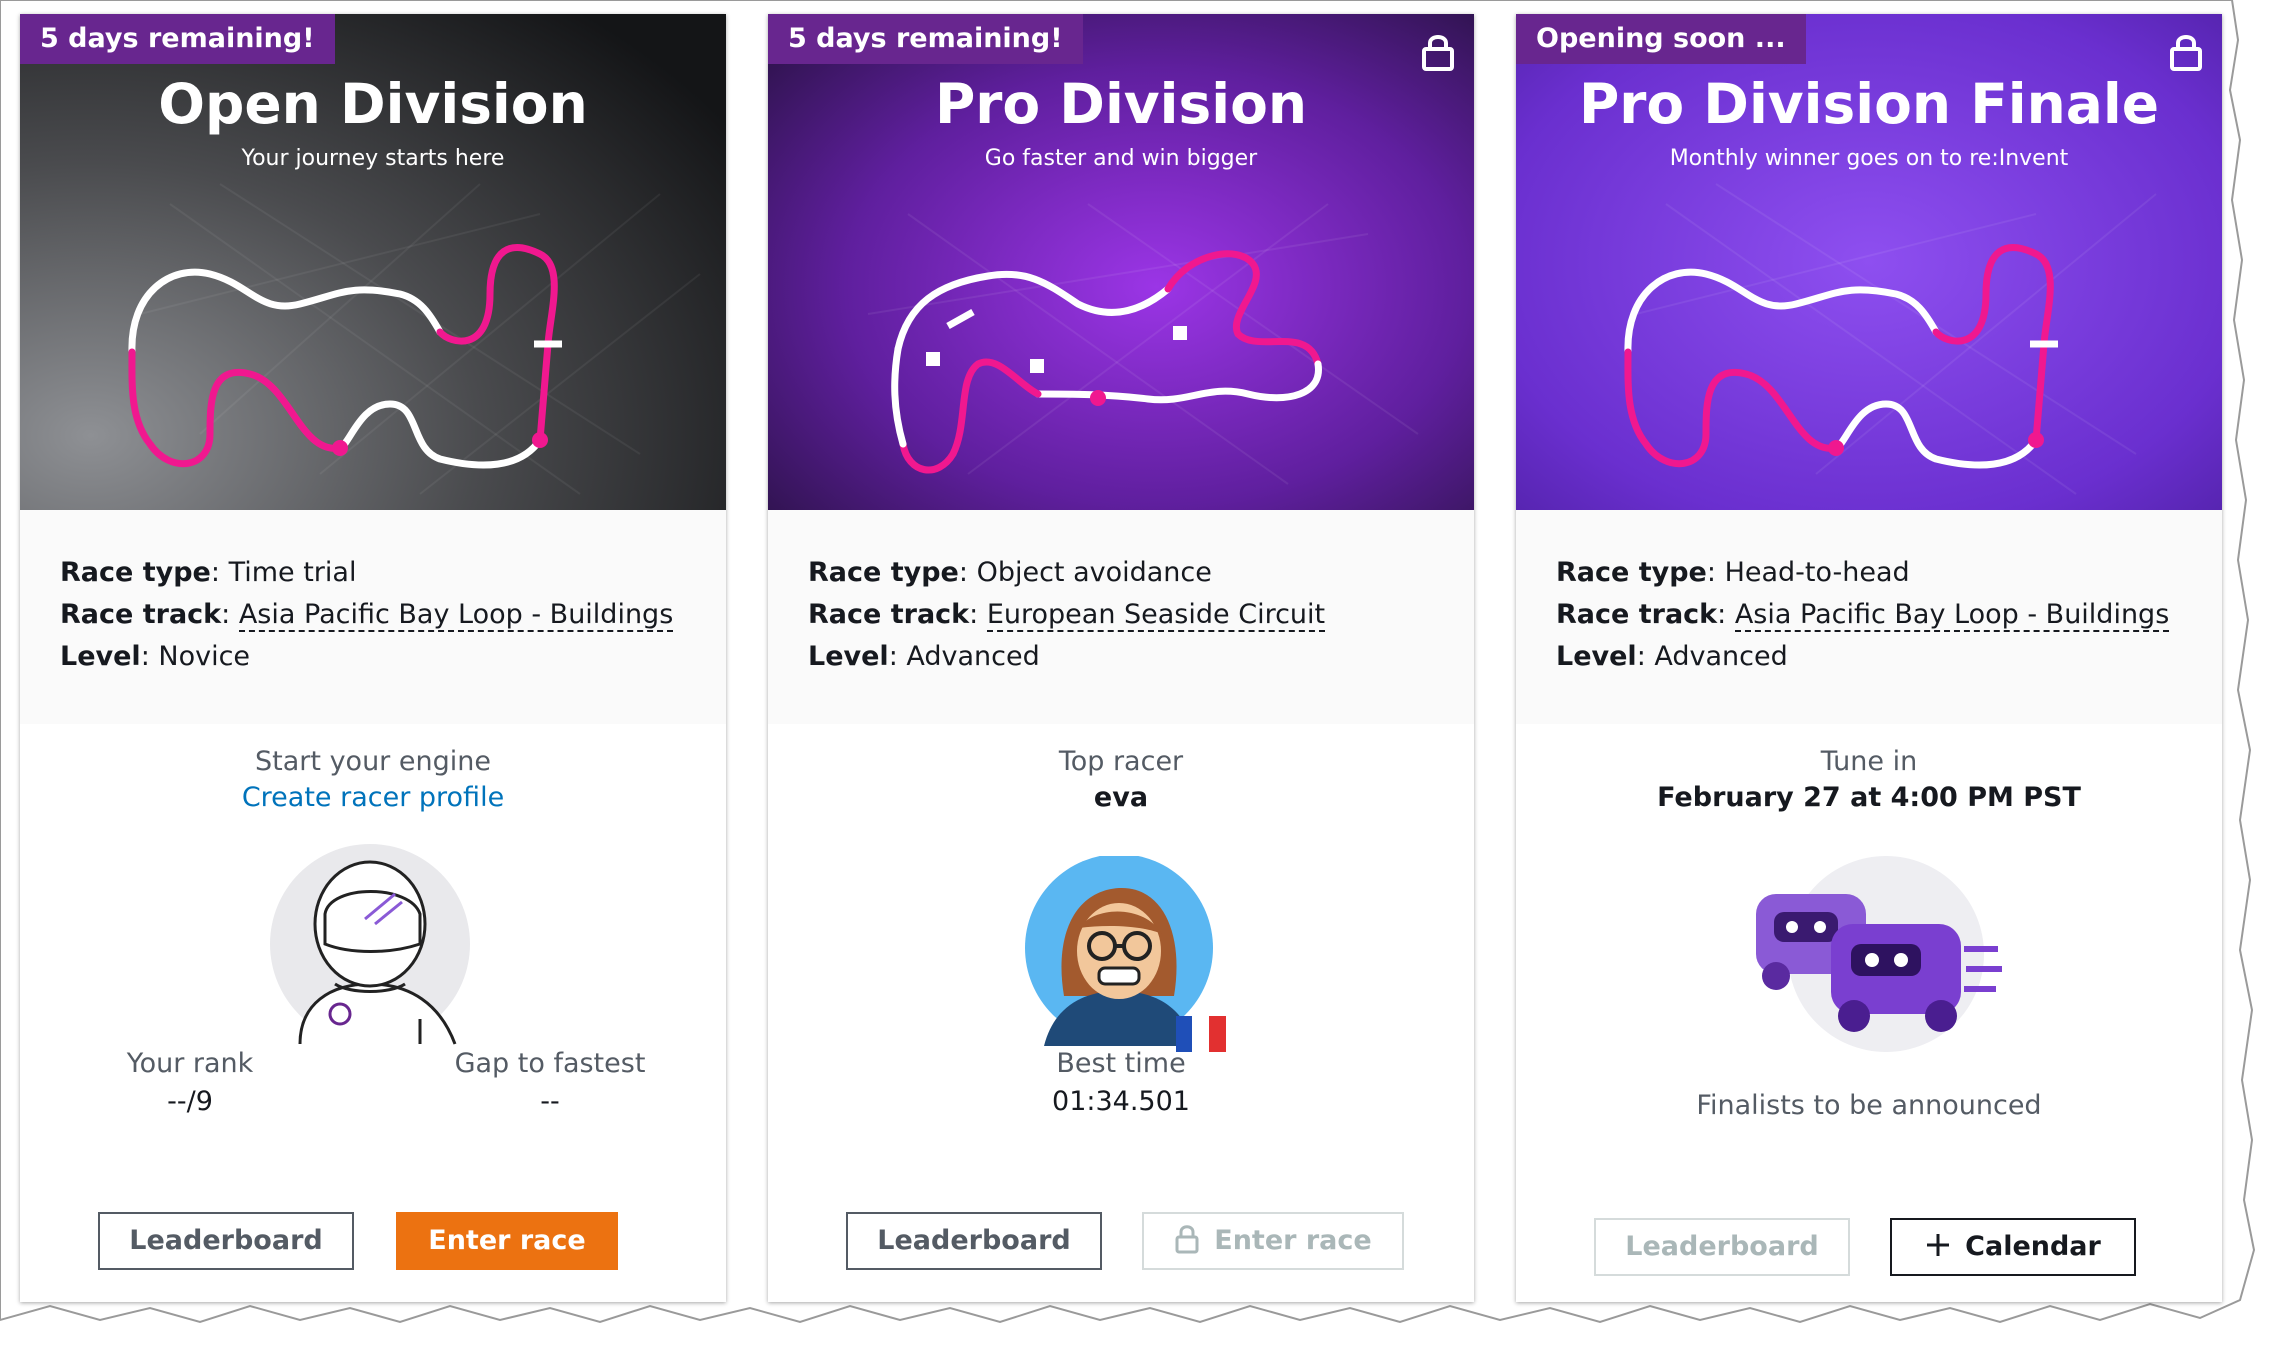 This screenshot has height=1346, width=2272. What do you see at coordinates (1094, 572) in the screenshot?
I see `race-type-value: Object avoidance` at bounding box center [1094, 572].